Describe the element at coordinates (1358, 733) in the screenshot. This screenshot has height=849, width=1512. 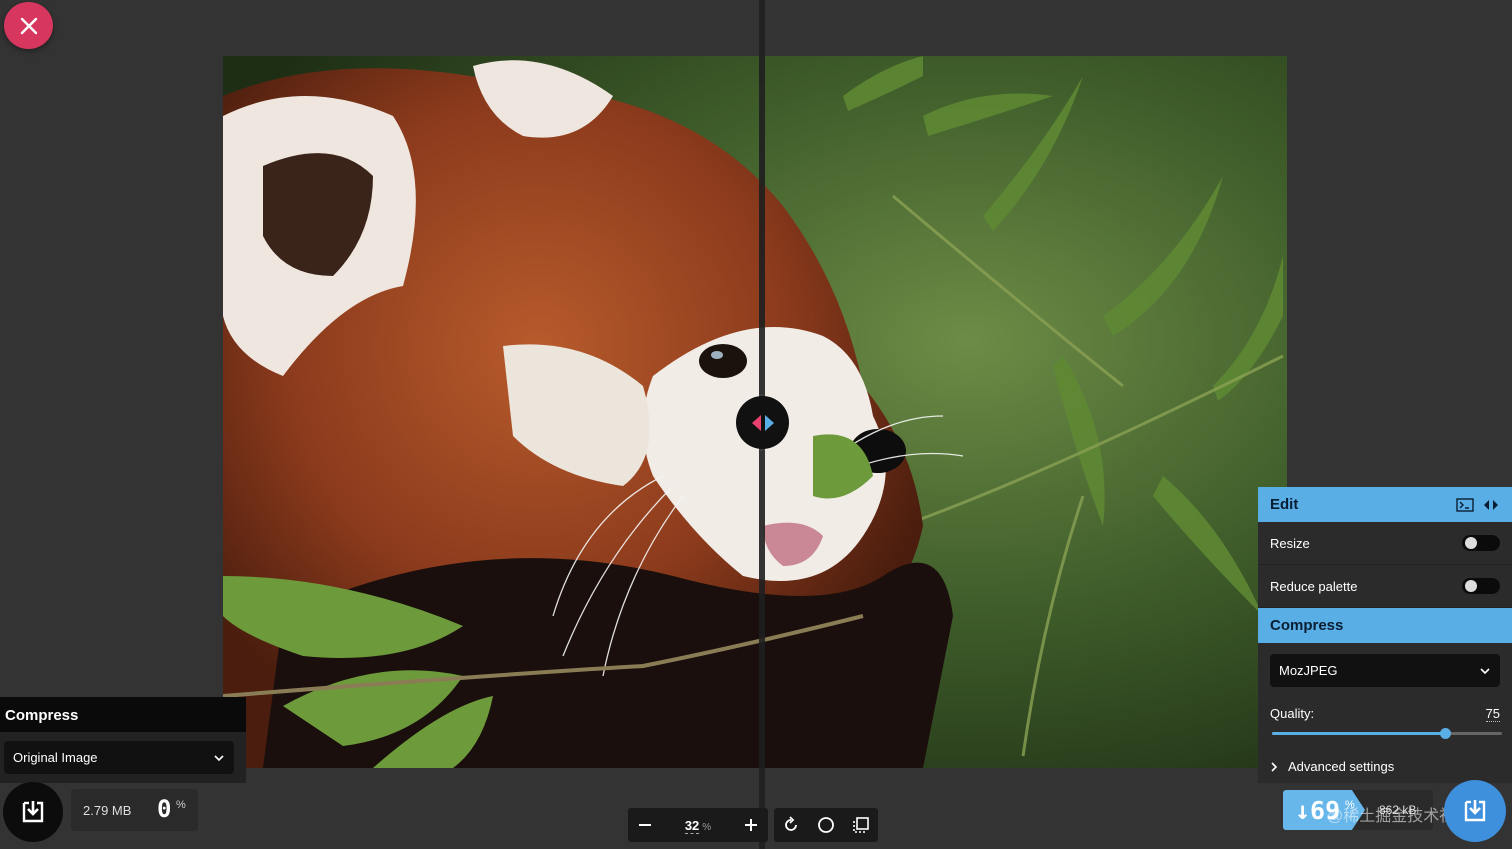
I see `quality-slider-fill` at that location.